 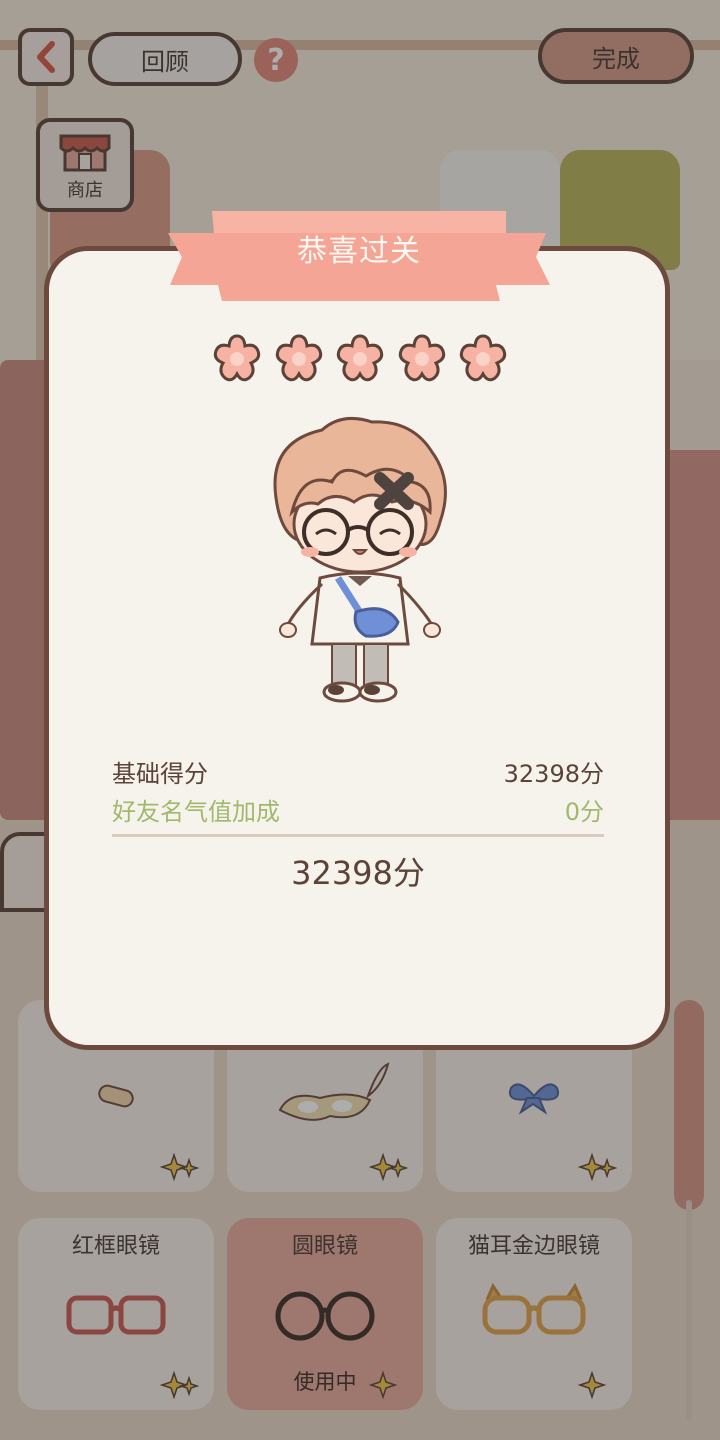 I want to click on base-score-label: 基础得分, so click(x=160, y=774).